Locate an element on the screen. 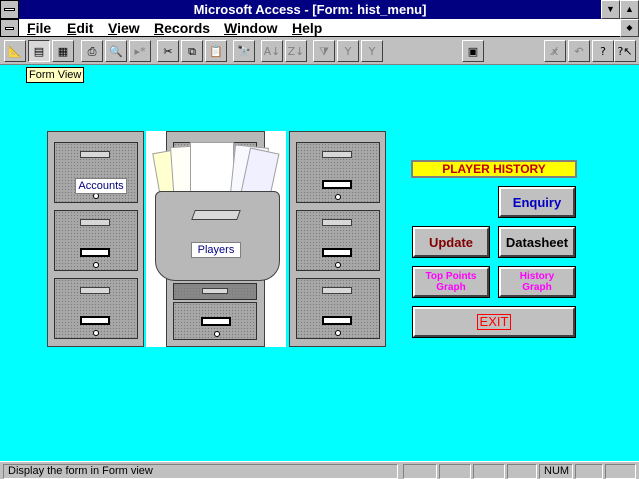 The height and width of the screenshot is (479, 639). paste-icon: 📋 is located at coordinates (216, 51).